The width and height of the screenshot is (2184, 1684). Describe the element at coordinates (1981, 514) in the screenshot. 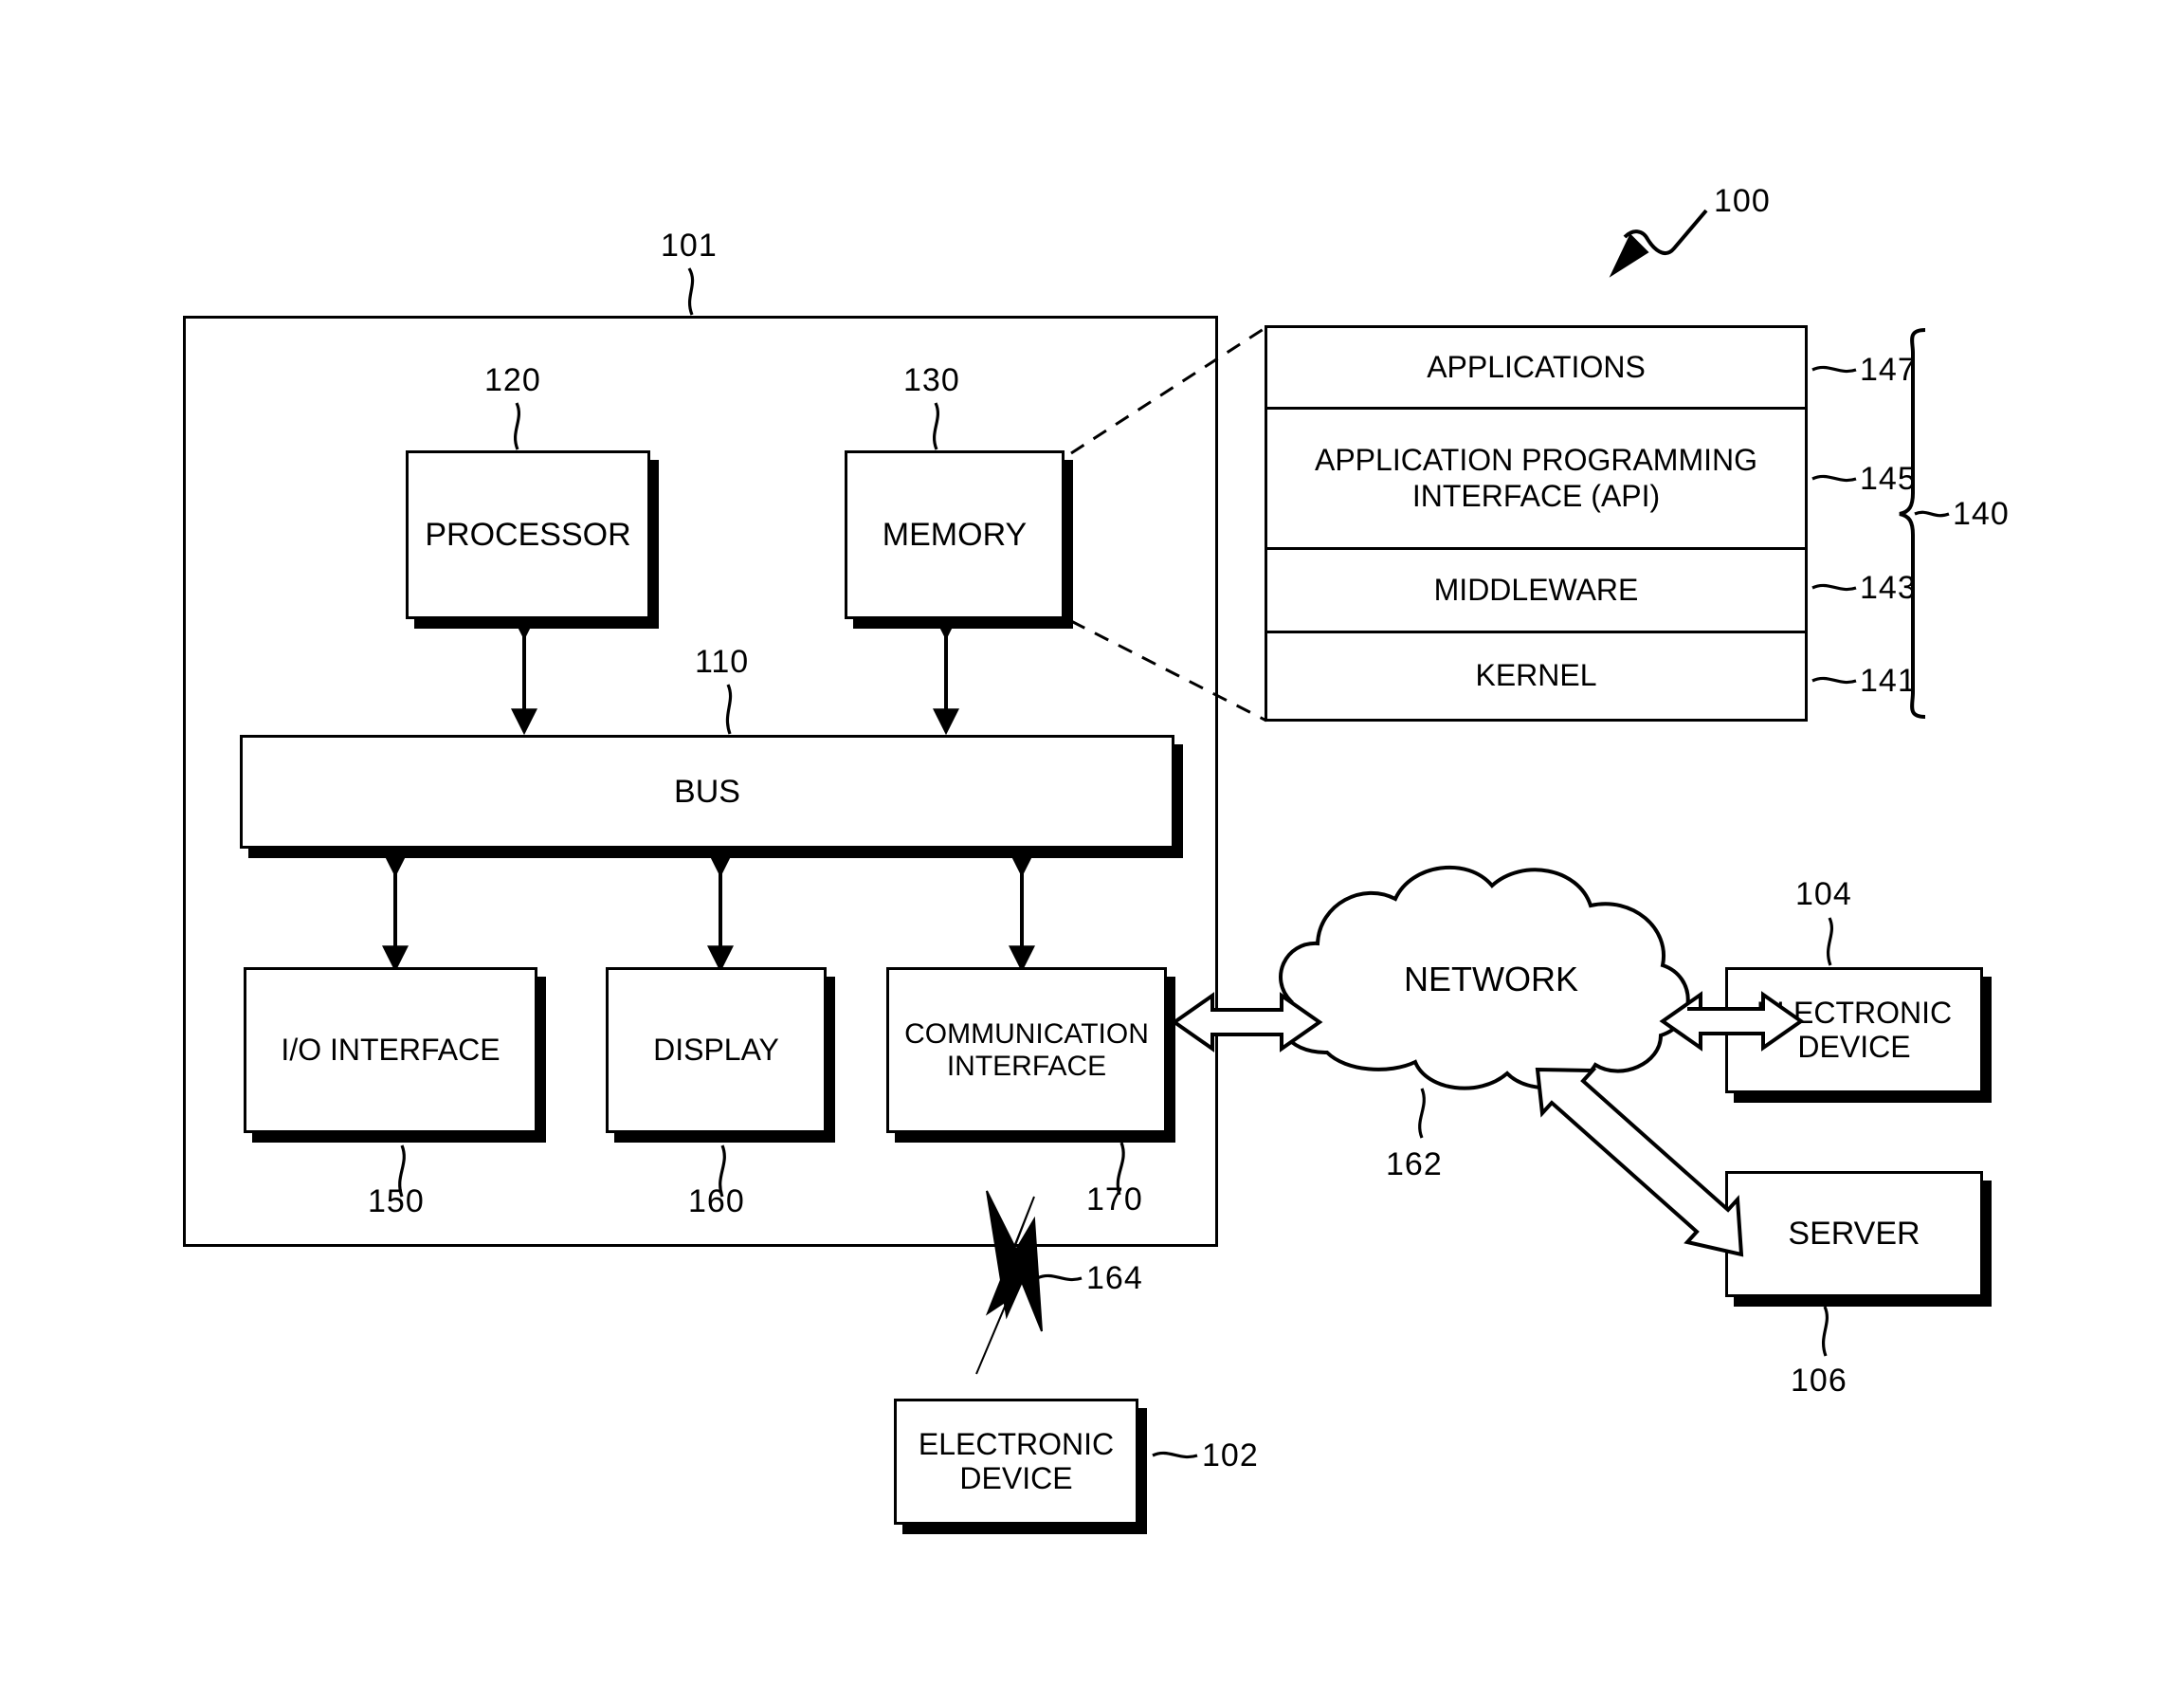

I see `refnum-140: 140` at that location.